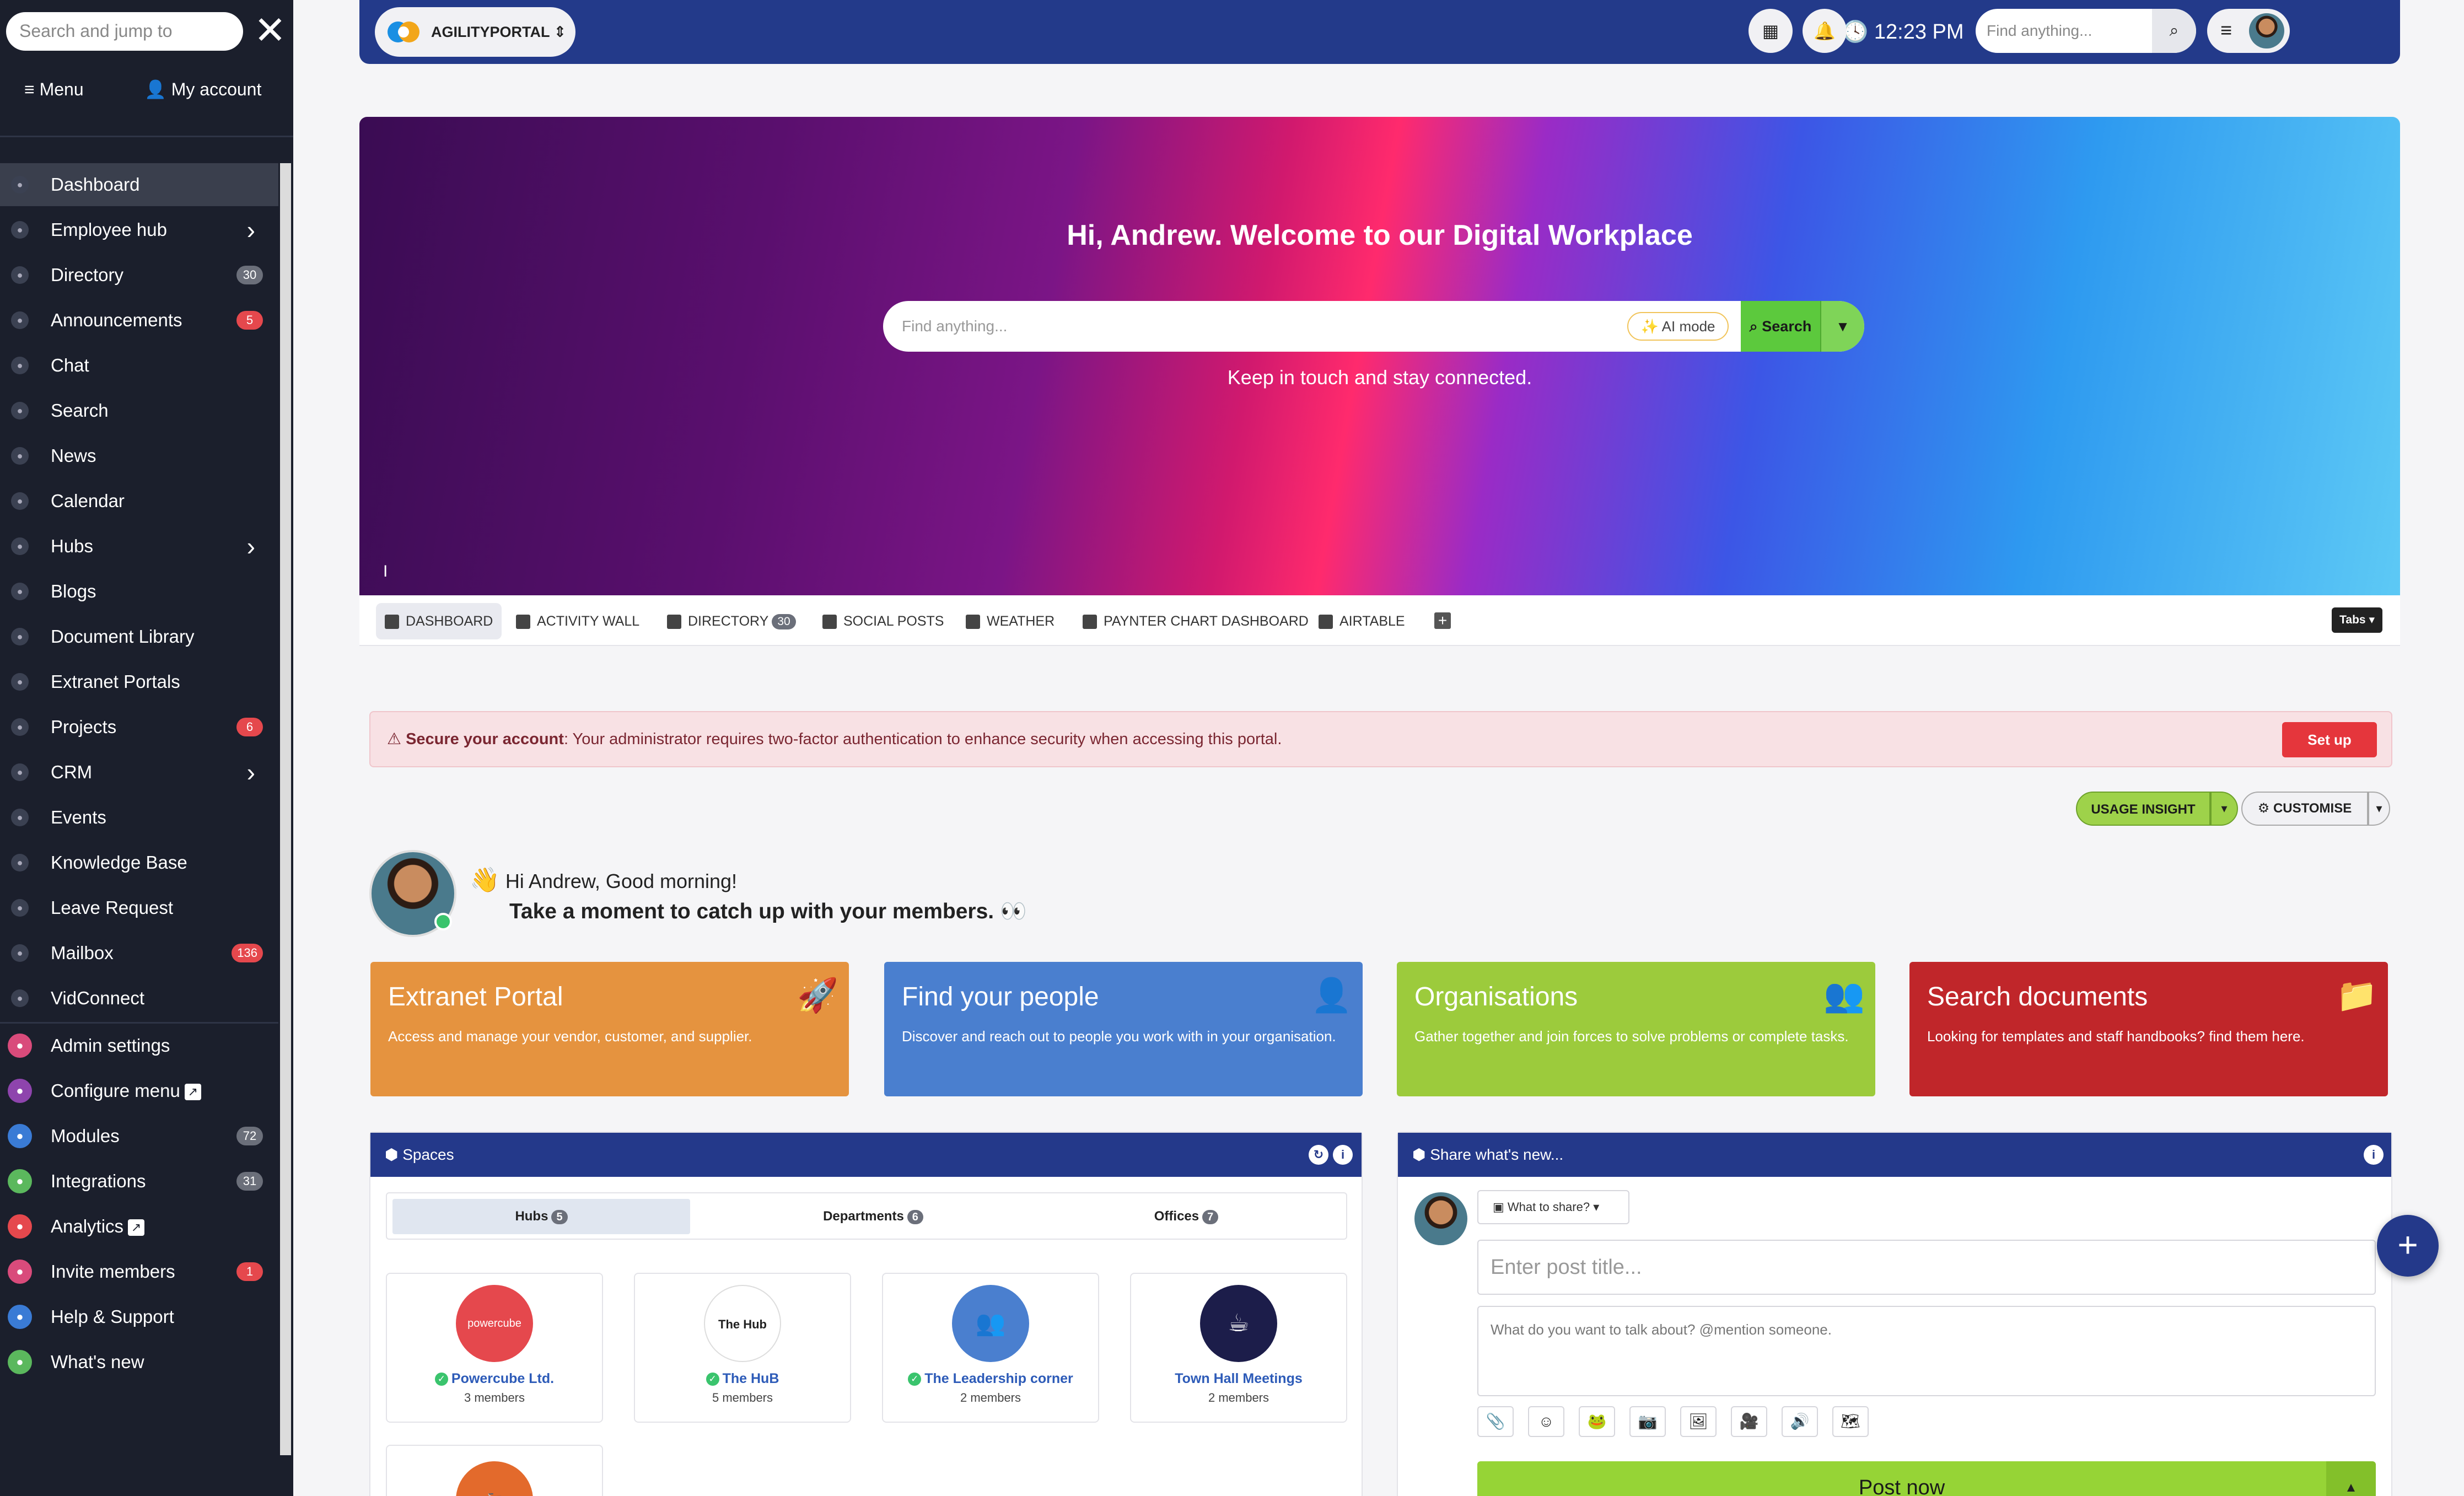 Image resolution: width=2464 pixels, height=1496 pixels. I want to click on paperclip-icon: 📎, so click(1495, 1422).